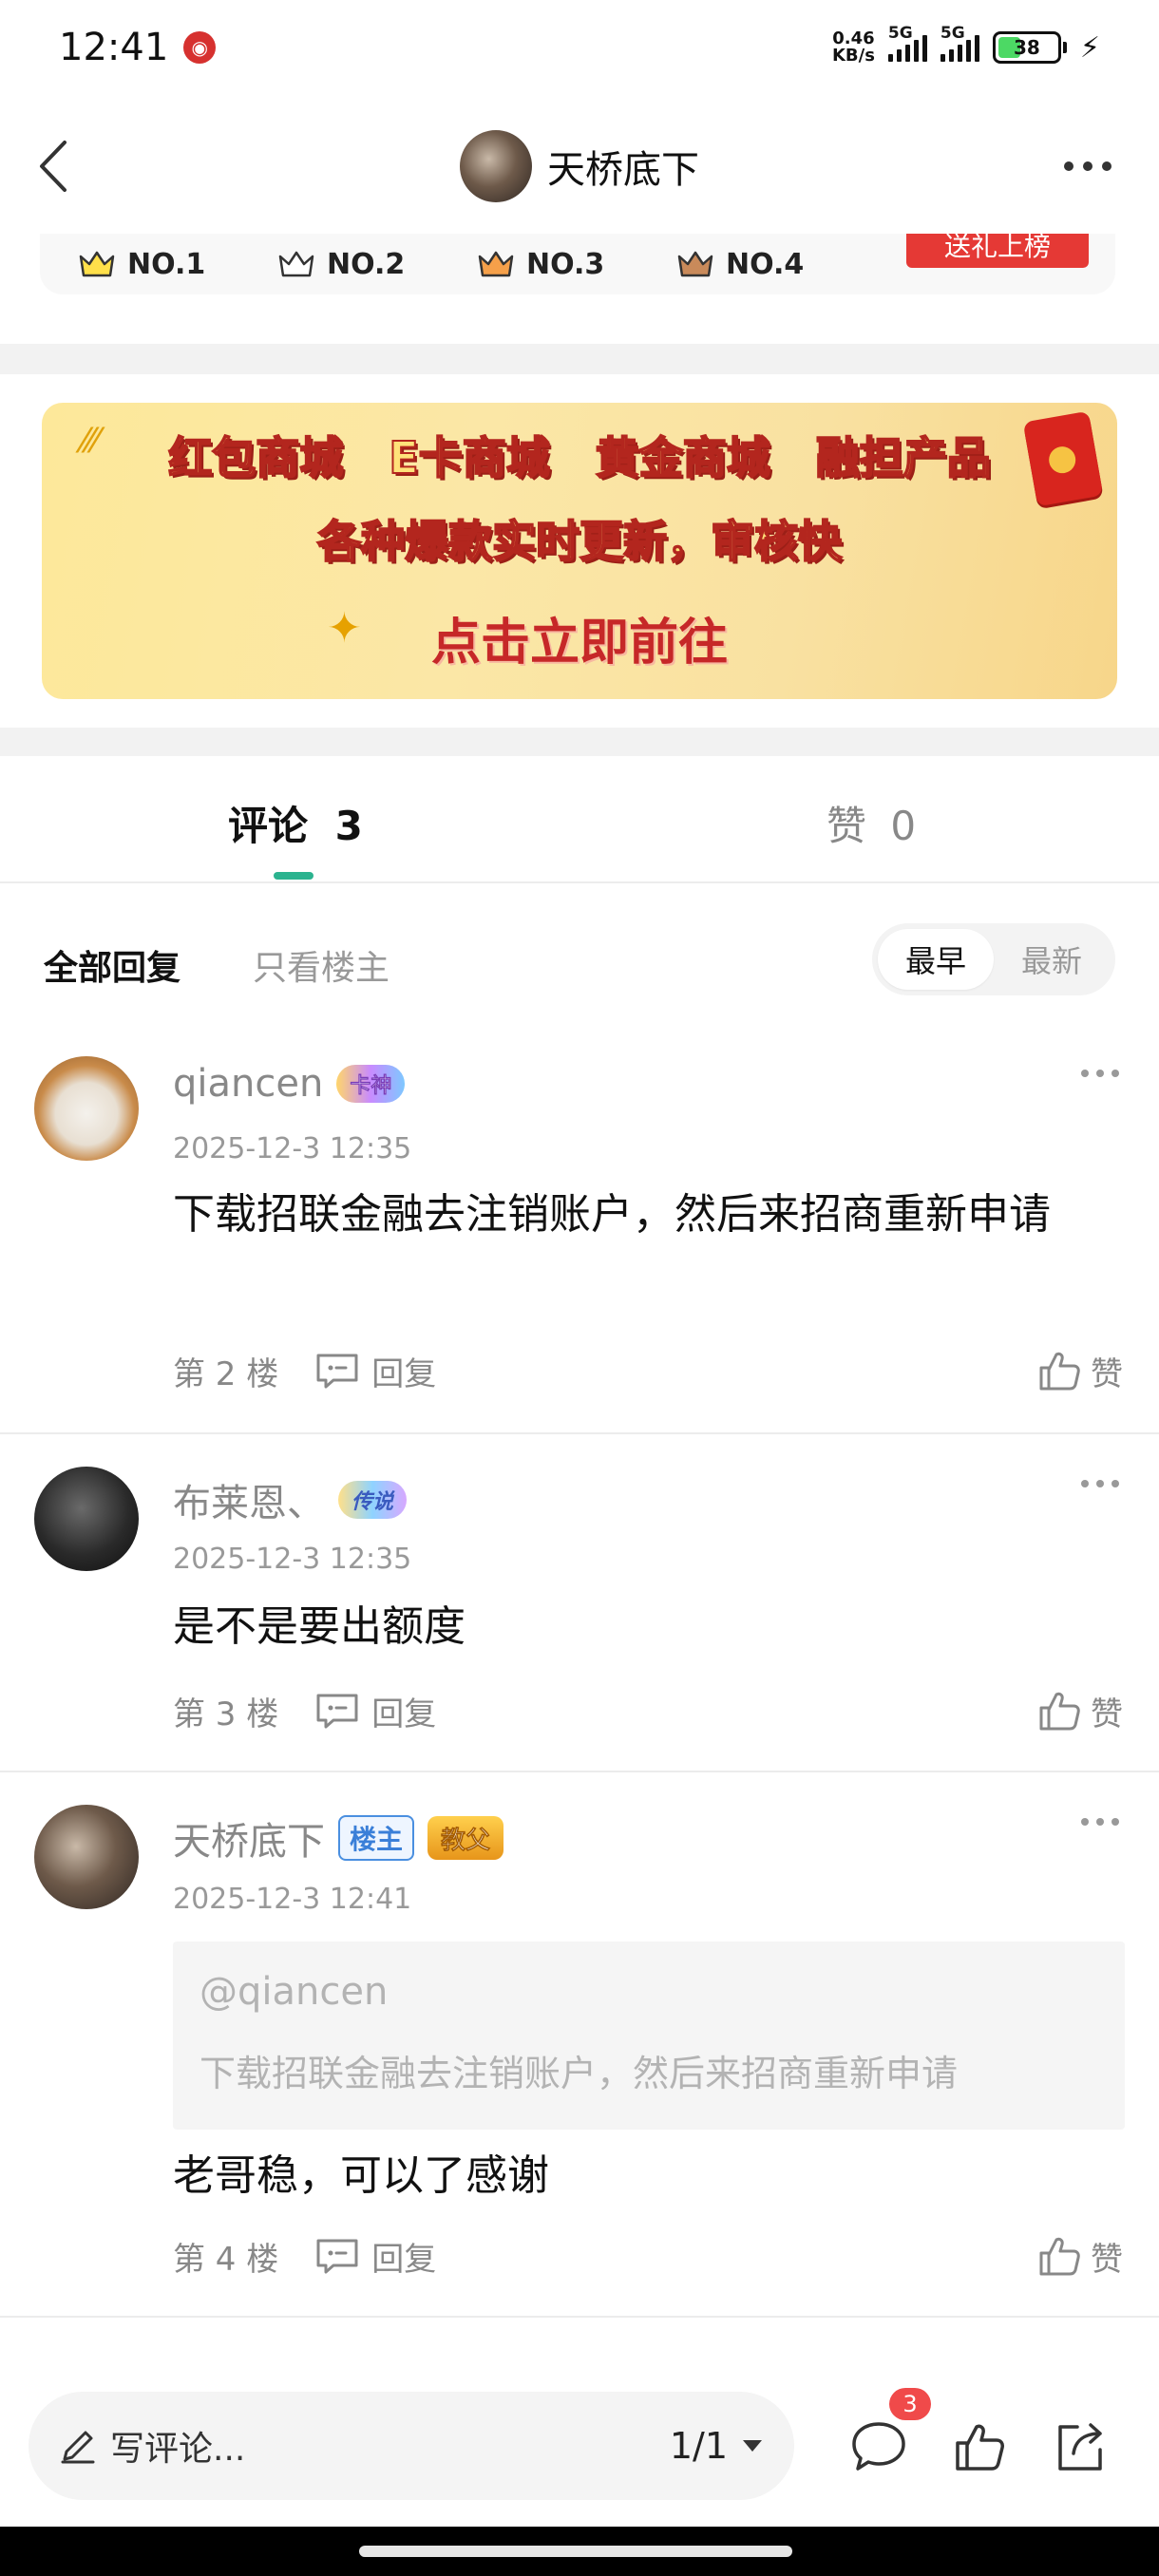 This screenshot has width=1159, height=2576. I want to click on rank-item: NO.3, so click(576, 264).